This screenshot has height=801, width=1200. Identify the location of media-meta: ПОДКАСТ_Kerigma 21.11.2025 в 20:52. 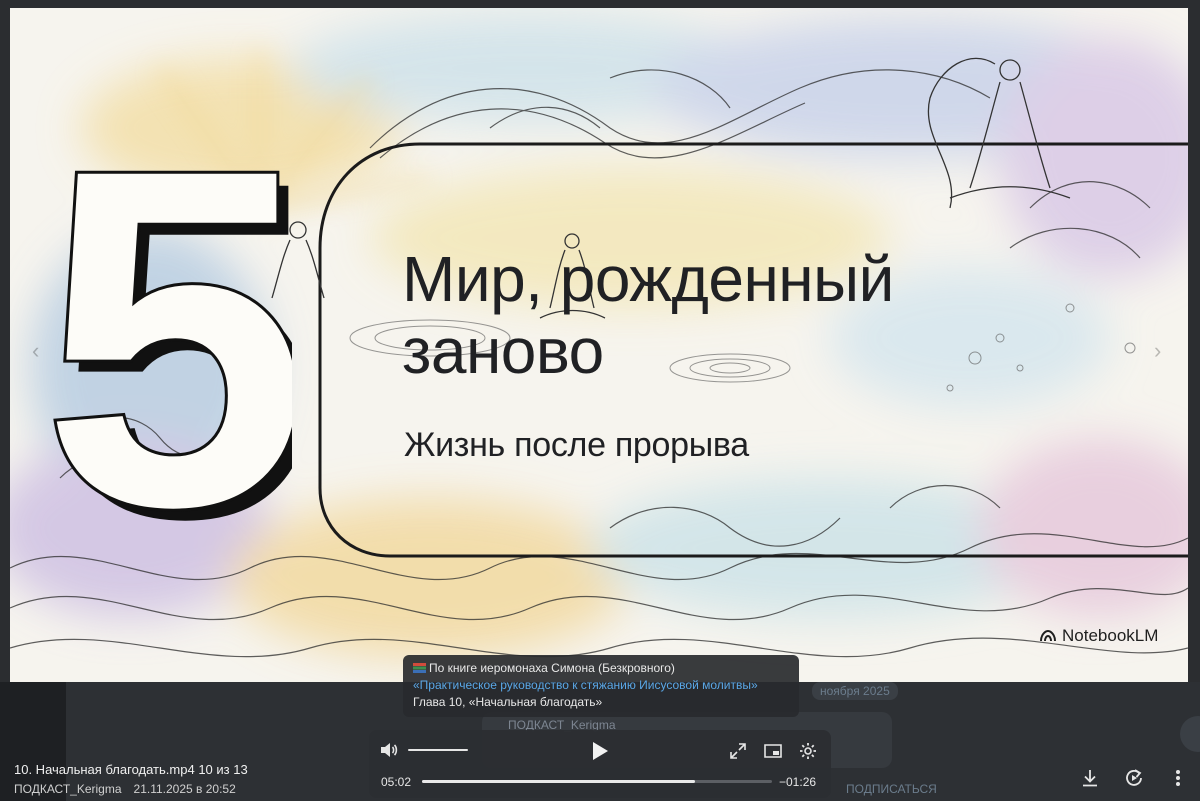
(125, 789).